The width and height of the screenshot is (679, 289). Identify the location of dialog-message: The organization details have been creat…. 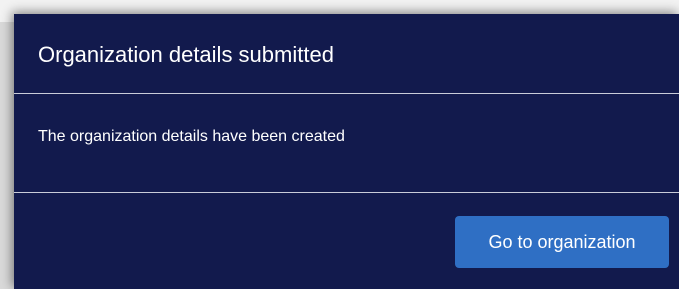
(191, 136).